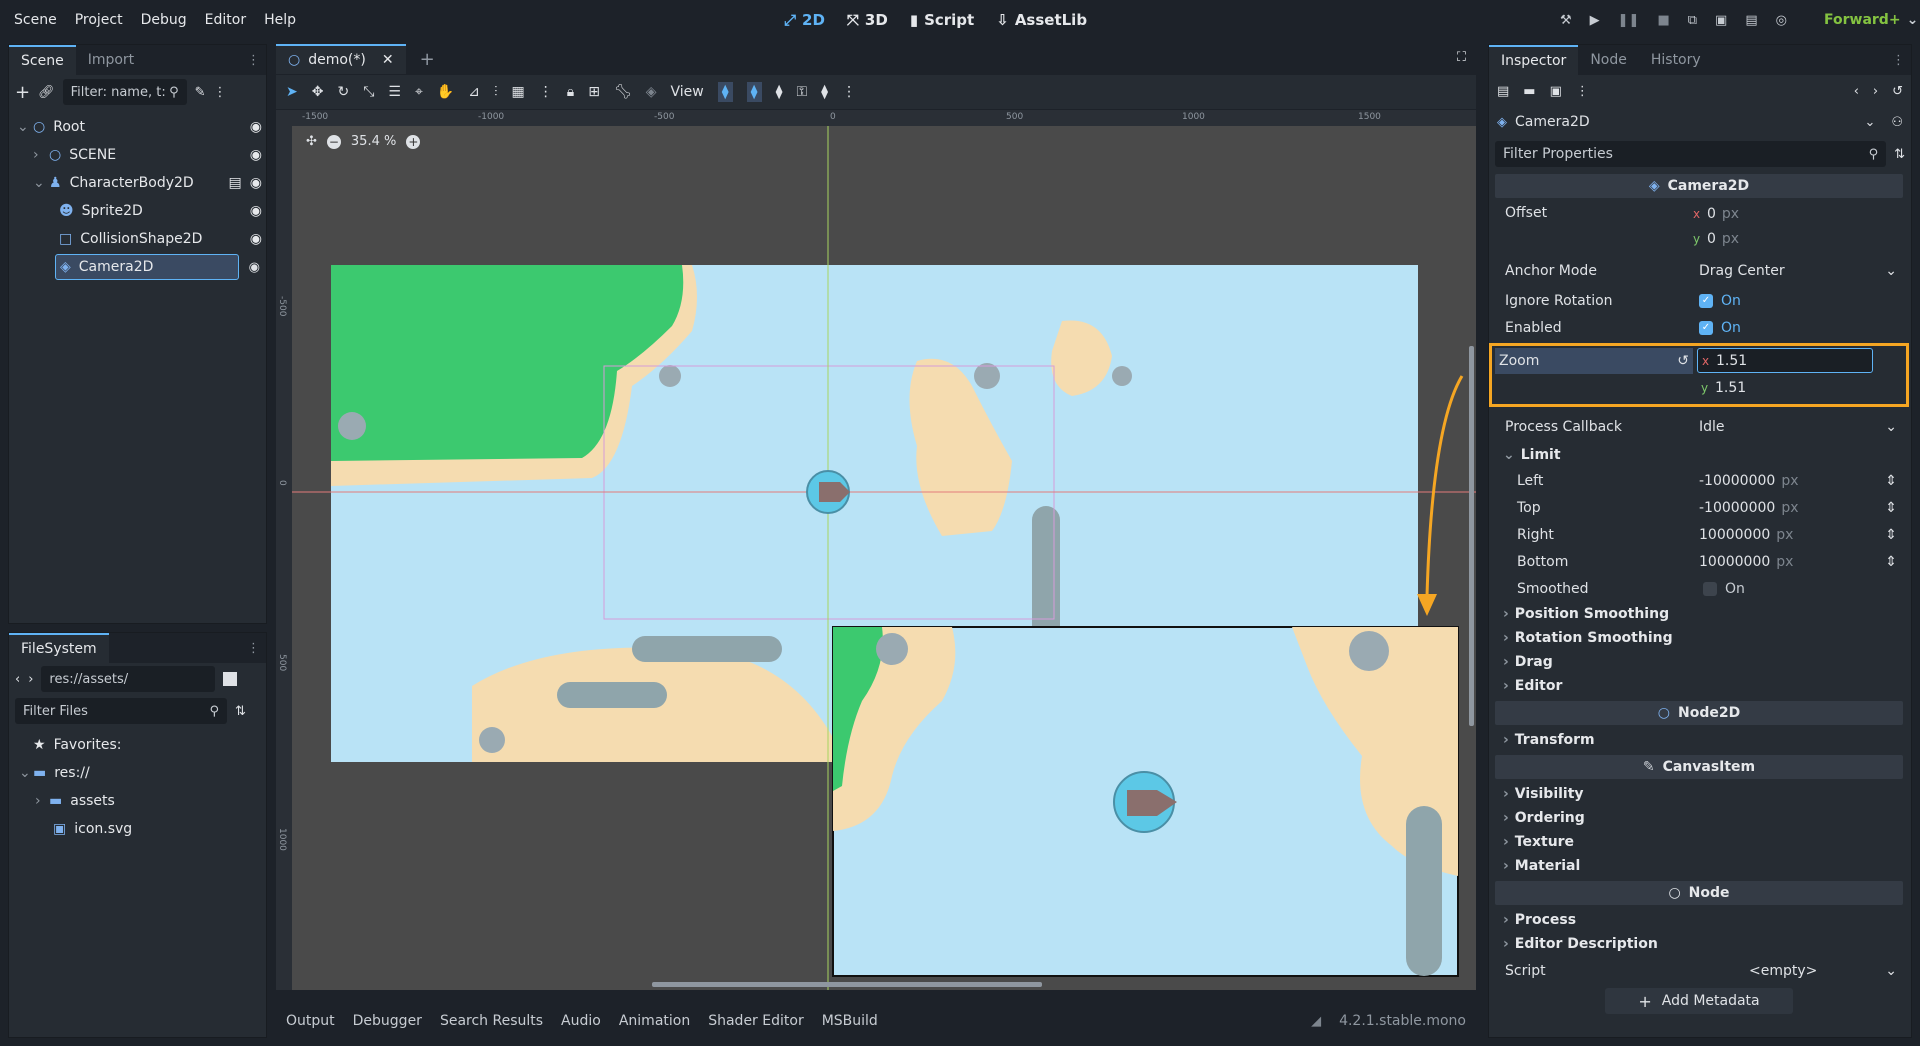 This screenshot has width=1920, height=1046. Describe the element at coordinates (137, 155) in the screenshot. I see `tree-item-scene: › ○ SCENE ◉` at that location.